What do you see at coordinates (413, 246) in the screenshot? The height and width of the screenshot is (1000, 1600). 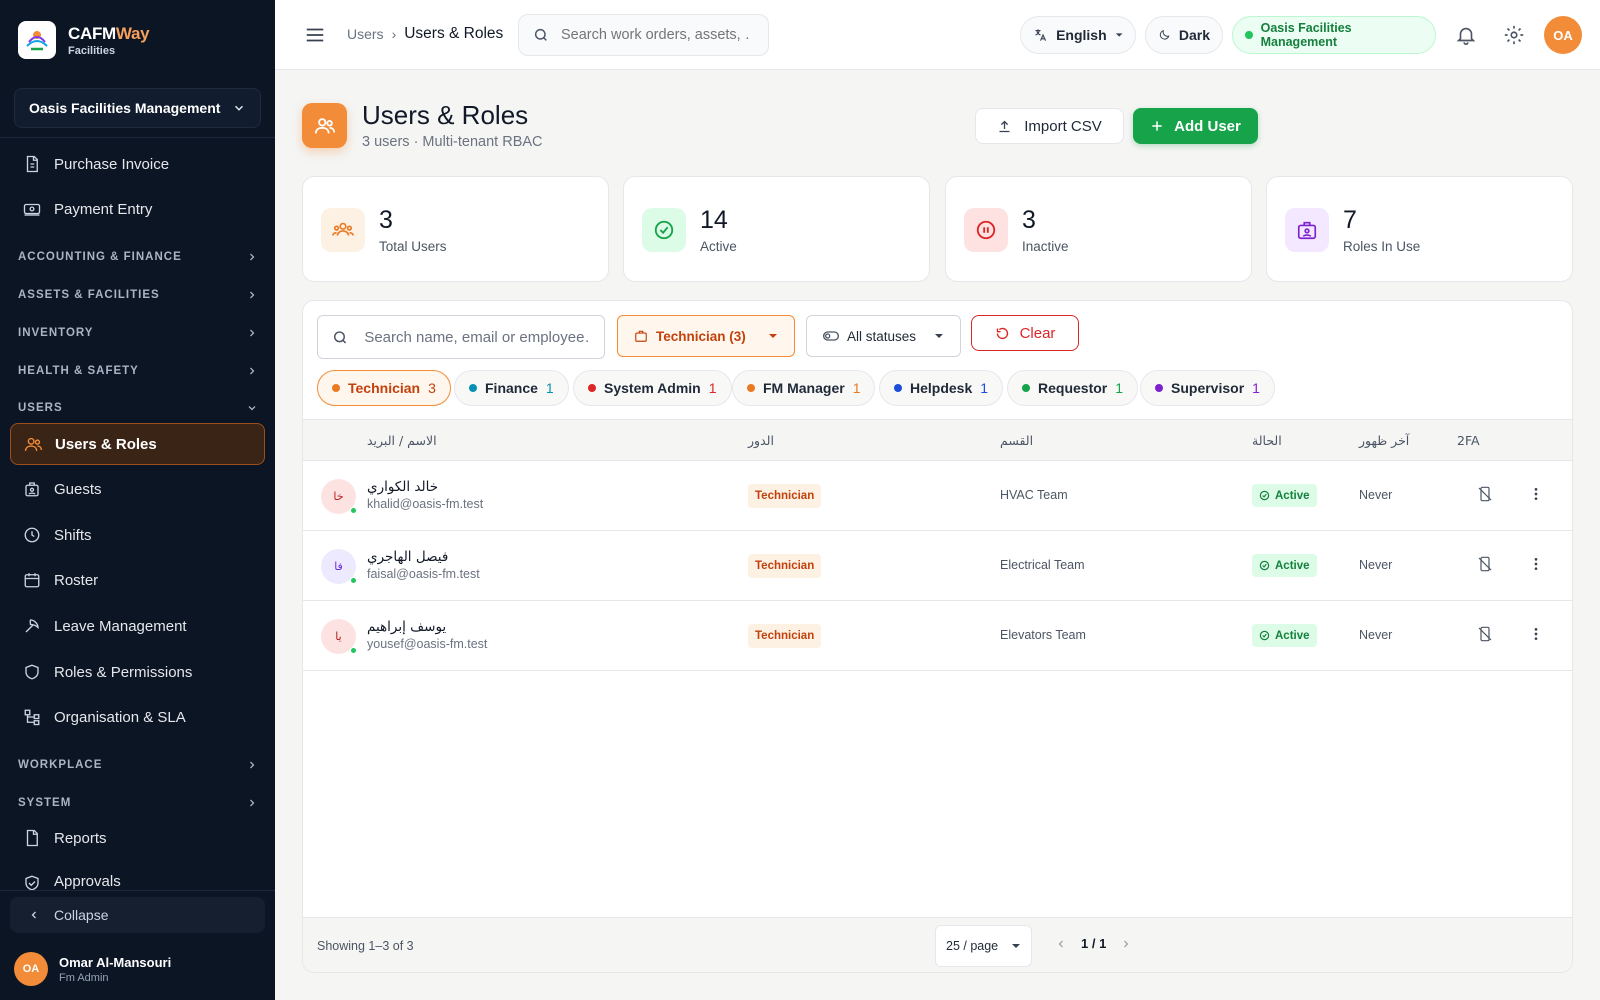 I see `stat-label: Total Users` at bounding box center [413, 246].